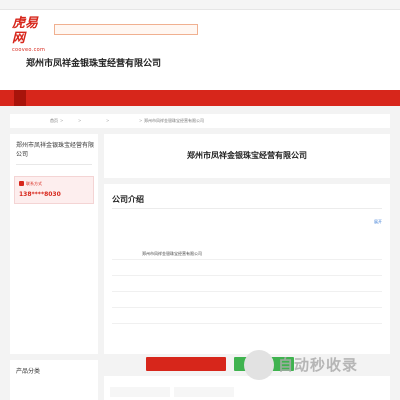  Describe the element at coordinates (34, 183) in the screenshot. I see `contact-label: 联系方式` at that location.